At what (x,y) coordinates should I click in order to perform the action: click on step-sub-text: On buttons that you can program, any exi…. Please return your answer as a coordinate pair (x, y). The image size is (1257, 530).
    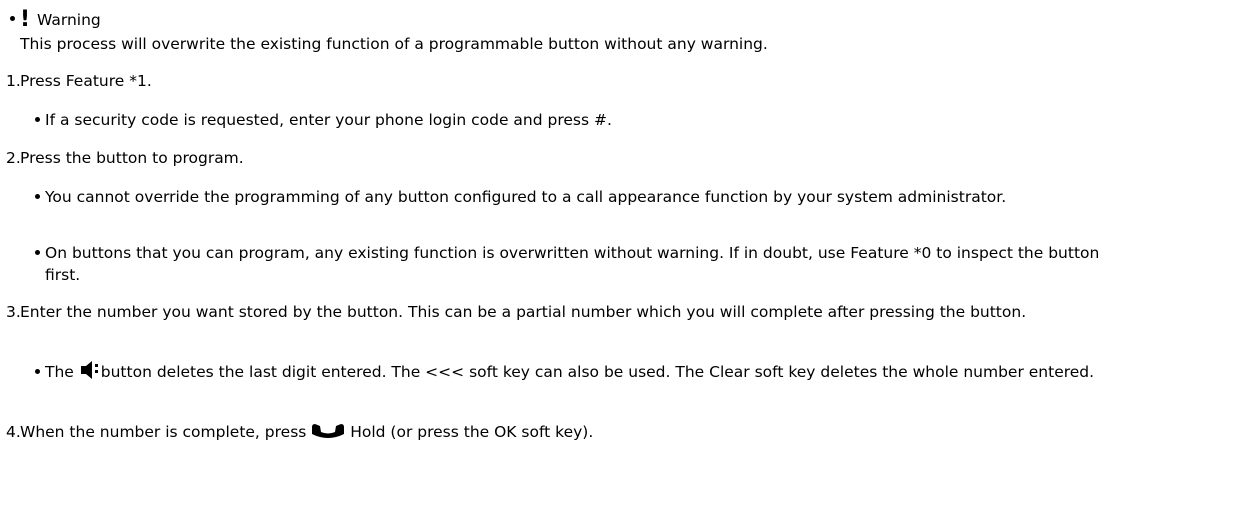
    Looking at the image, I should click on (572, 264).